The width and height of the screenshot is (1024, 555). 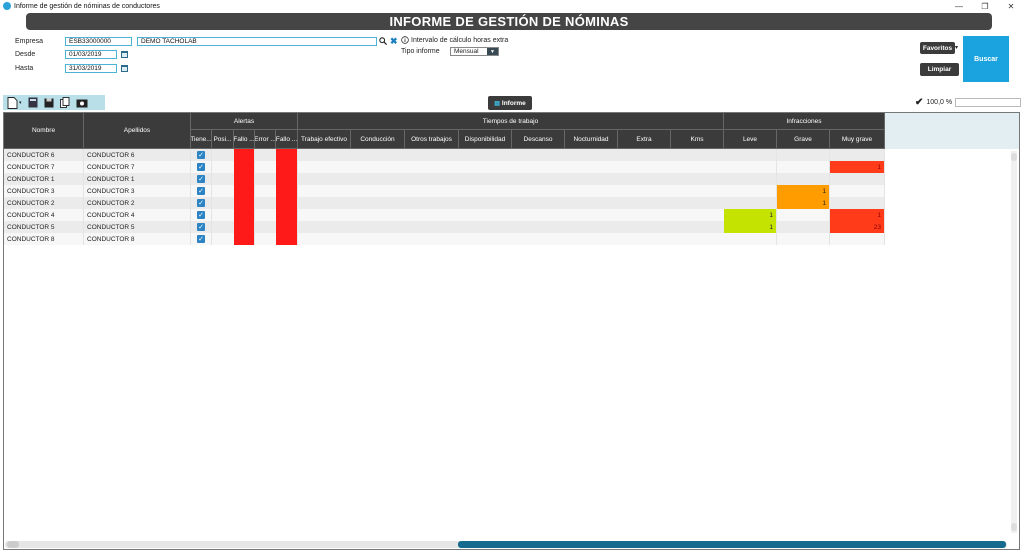 I want to click on cell-nombre: CONDUCTOR 3, so click(x=44, y=191).